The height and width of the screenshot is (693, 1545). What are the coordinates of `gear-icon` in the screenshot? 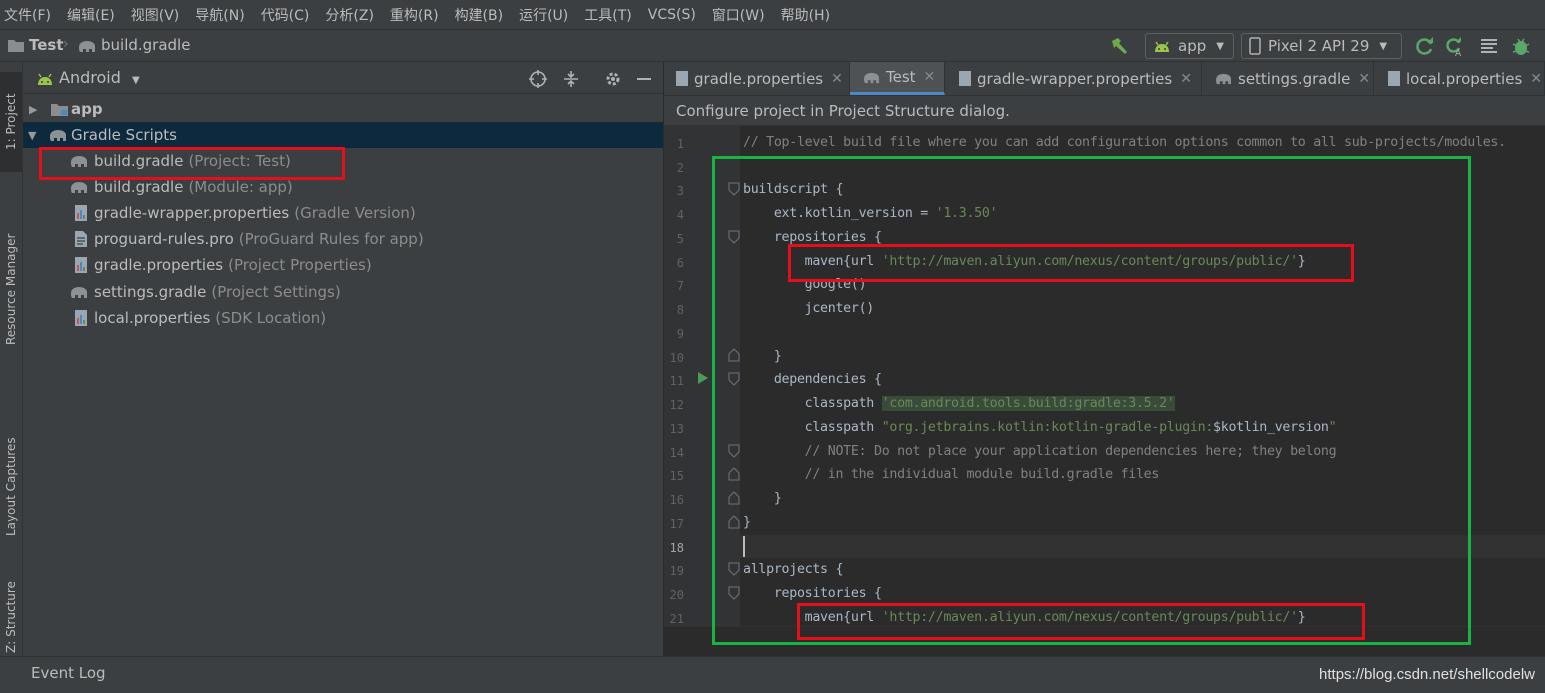 It's located at (613, 79).